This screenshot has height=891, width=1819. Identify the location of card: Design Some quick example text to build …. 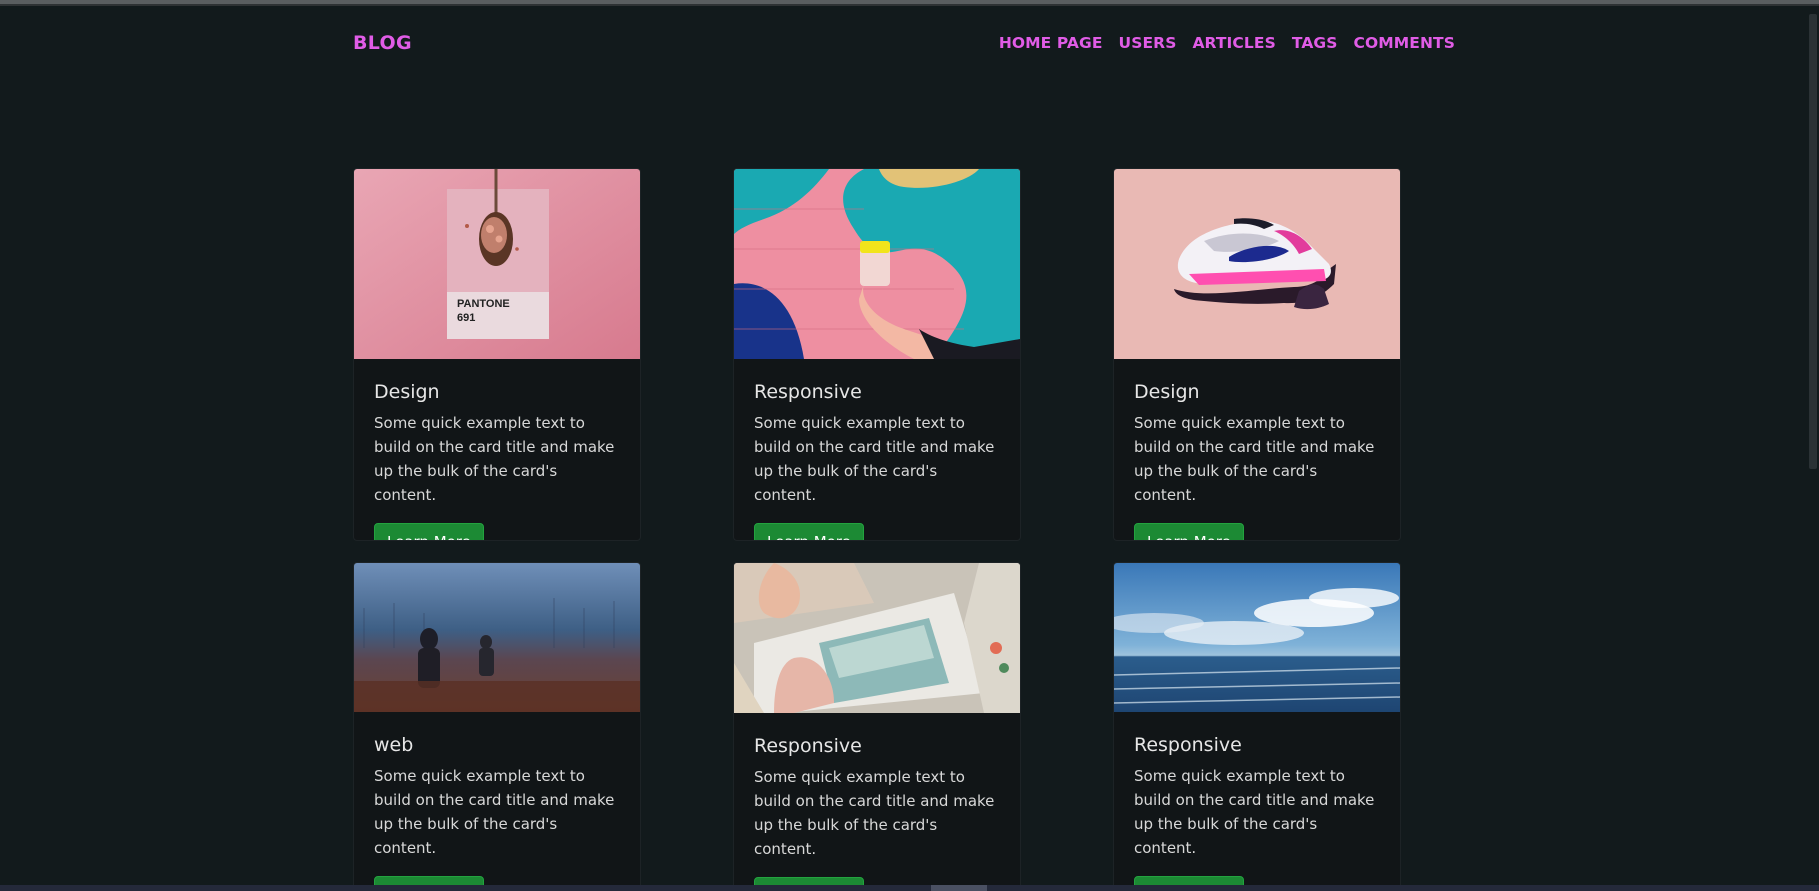
(1257, 354).